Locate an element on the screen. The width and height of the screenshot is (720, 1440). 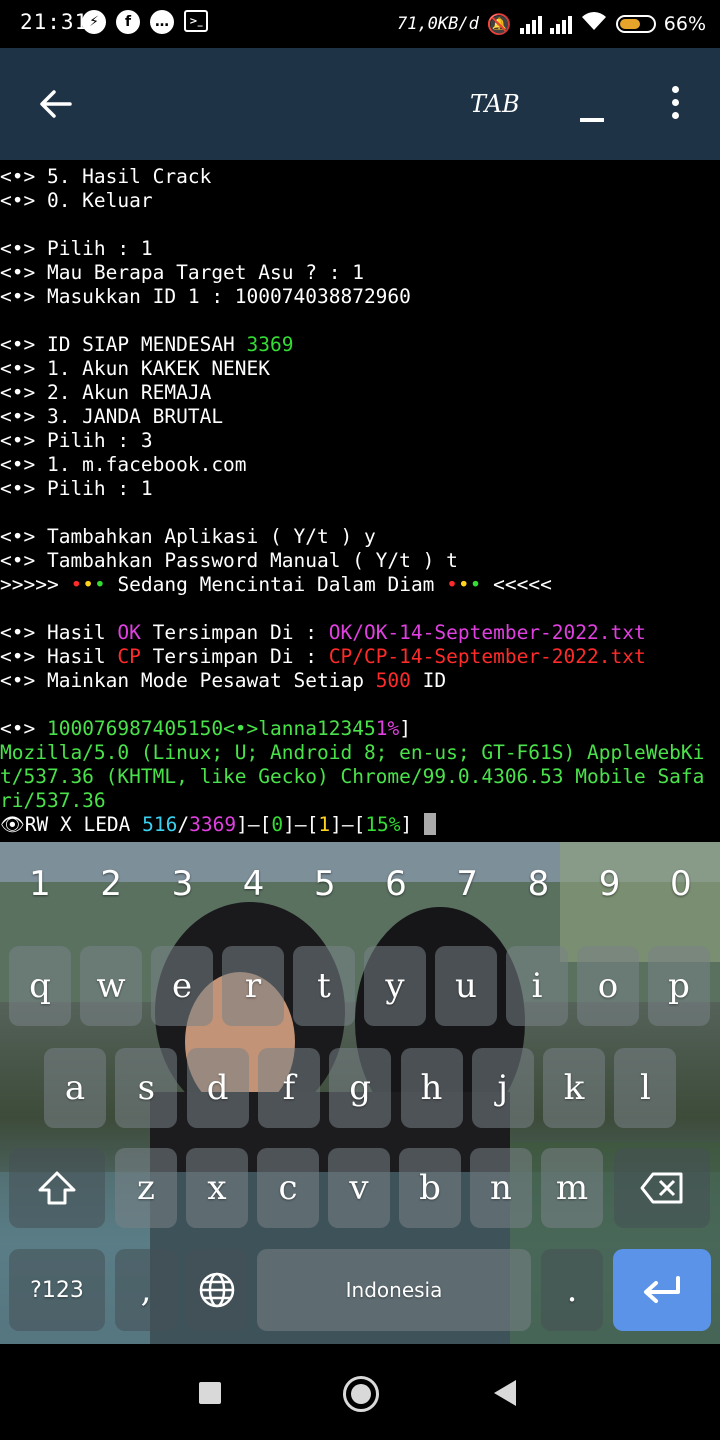
status-right: 71,0KB/d 🔕 66% is located at coordinates (551, 23).